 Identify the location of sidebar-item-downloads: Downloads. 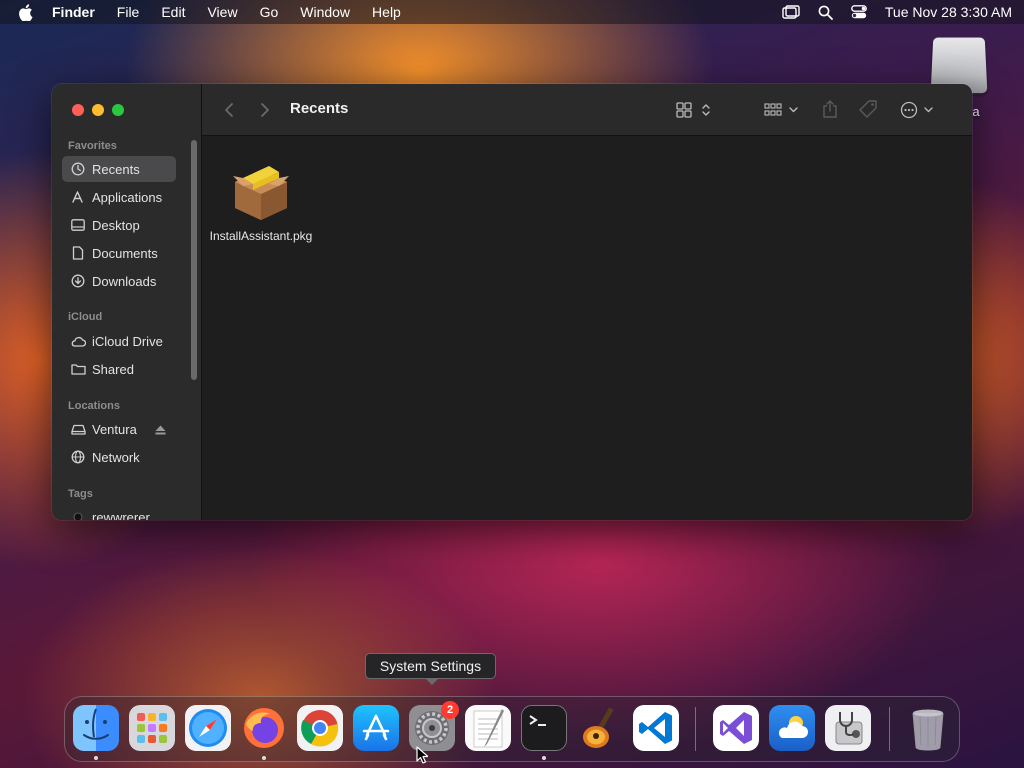
(119, 281).